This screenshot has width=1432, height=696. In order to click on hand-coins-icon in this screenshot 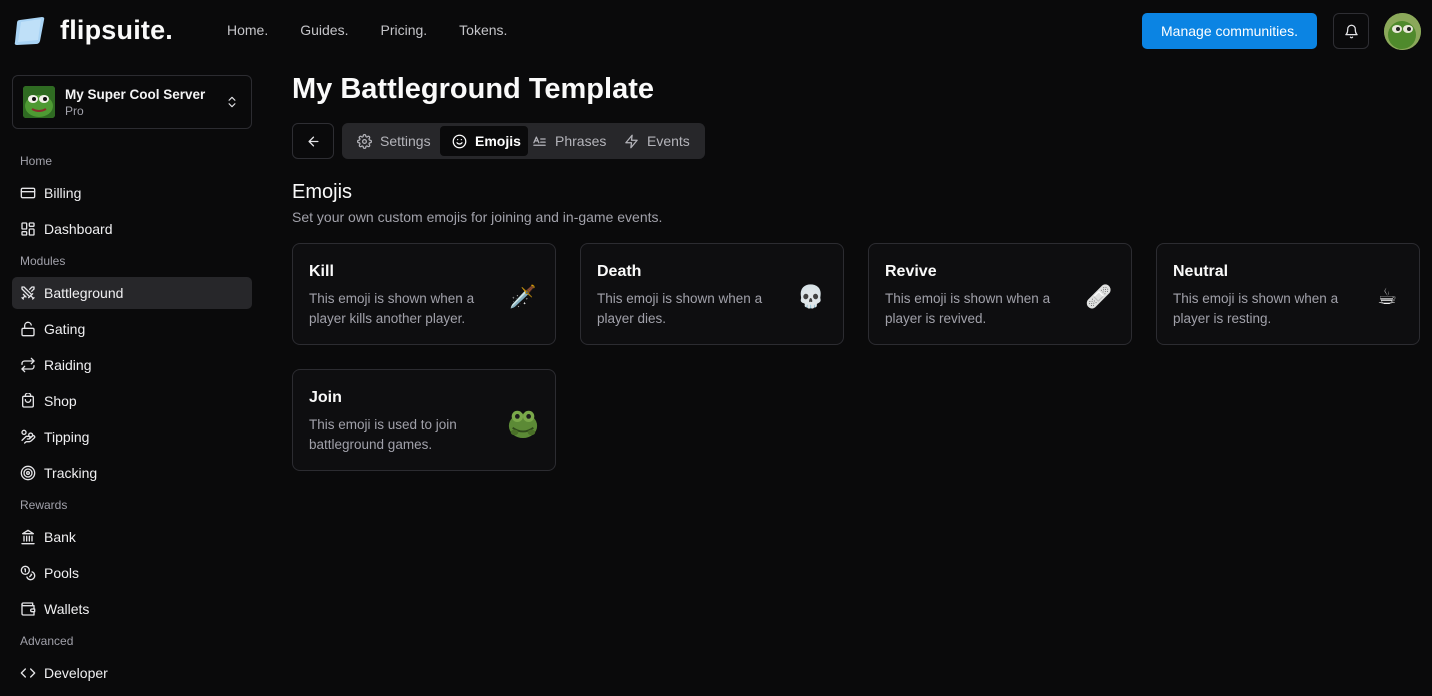, I will do `click(28, 436)`.